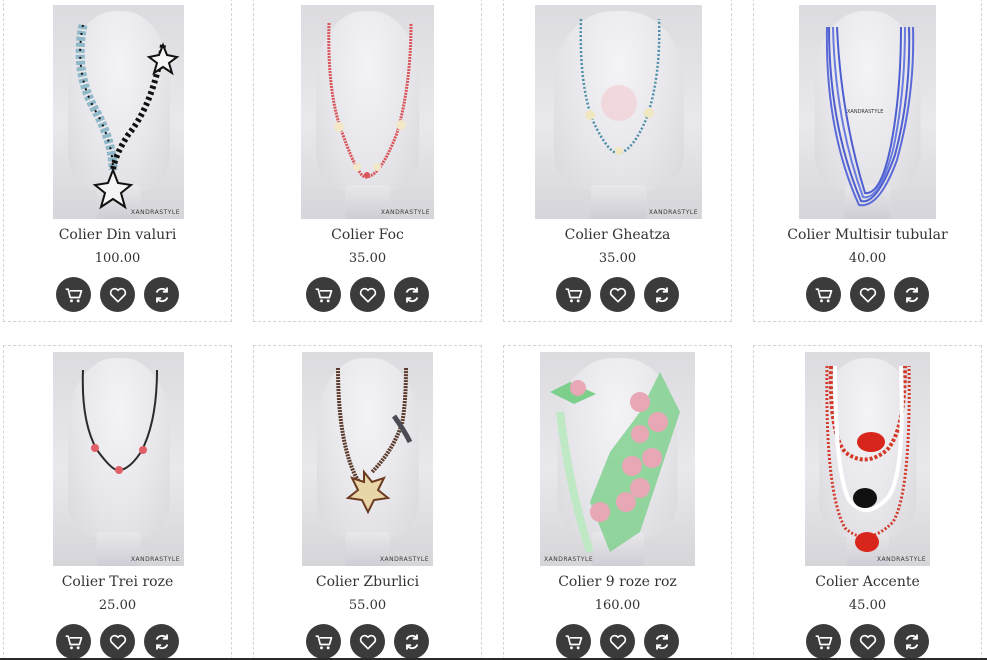 This screenshot has width=987, height=660. I want to click on product-price: 100.00, so click(117, 258).